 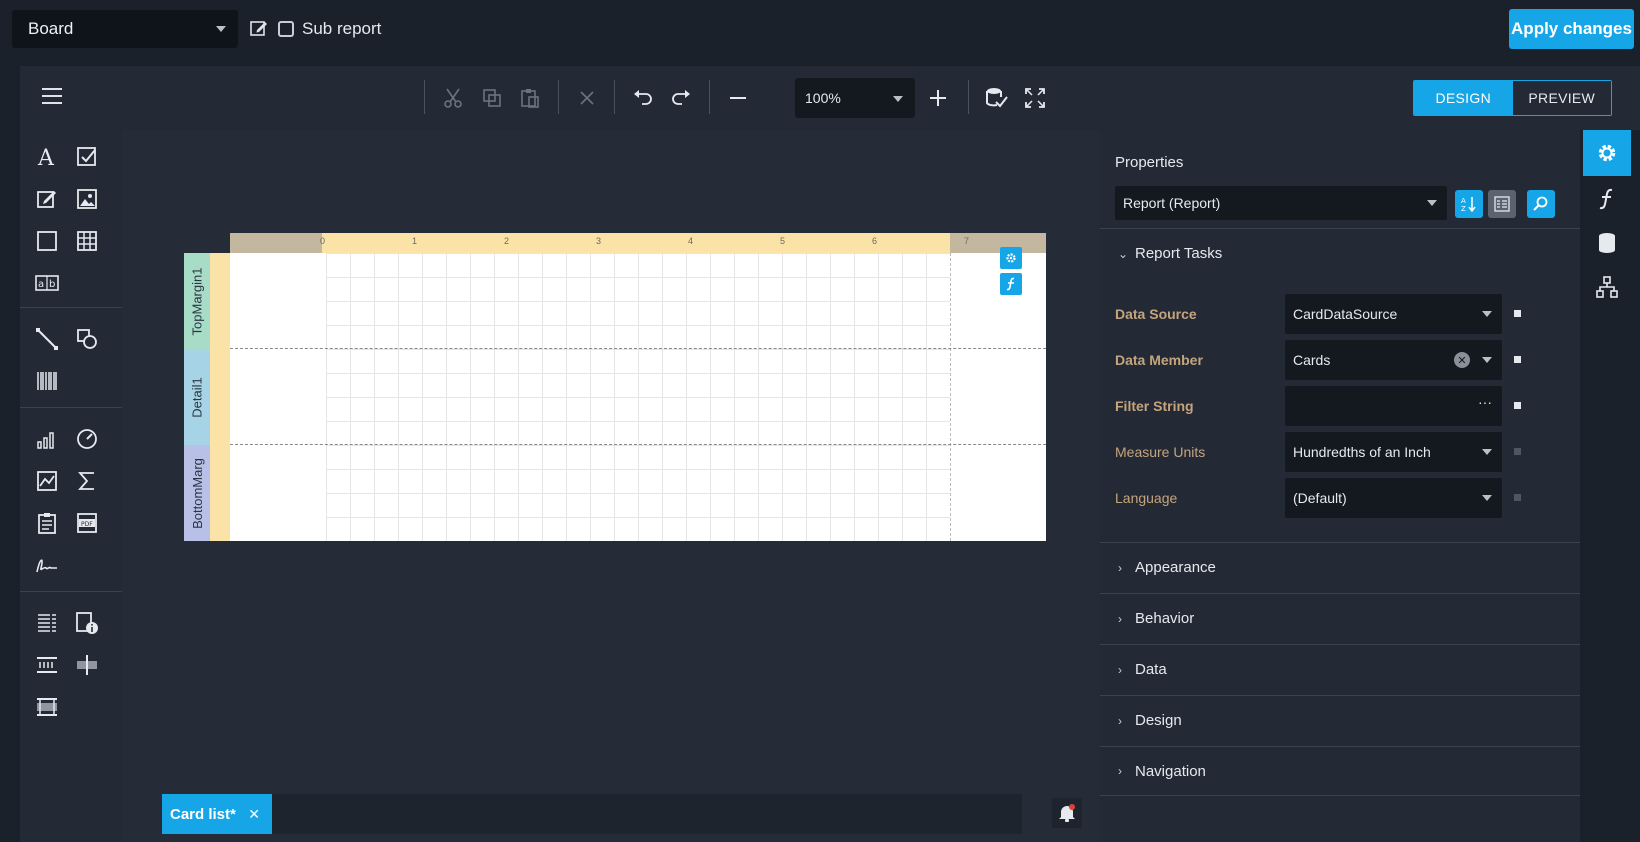 What do you see at coordinates (87, 339) in the screenshot?
I see `shape-icon` at bounding box center [87, 339].